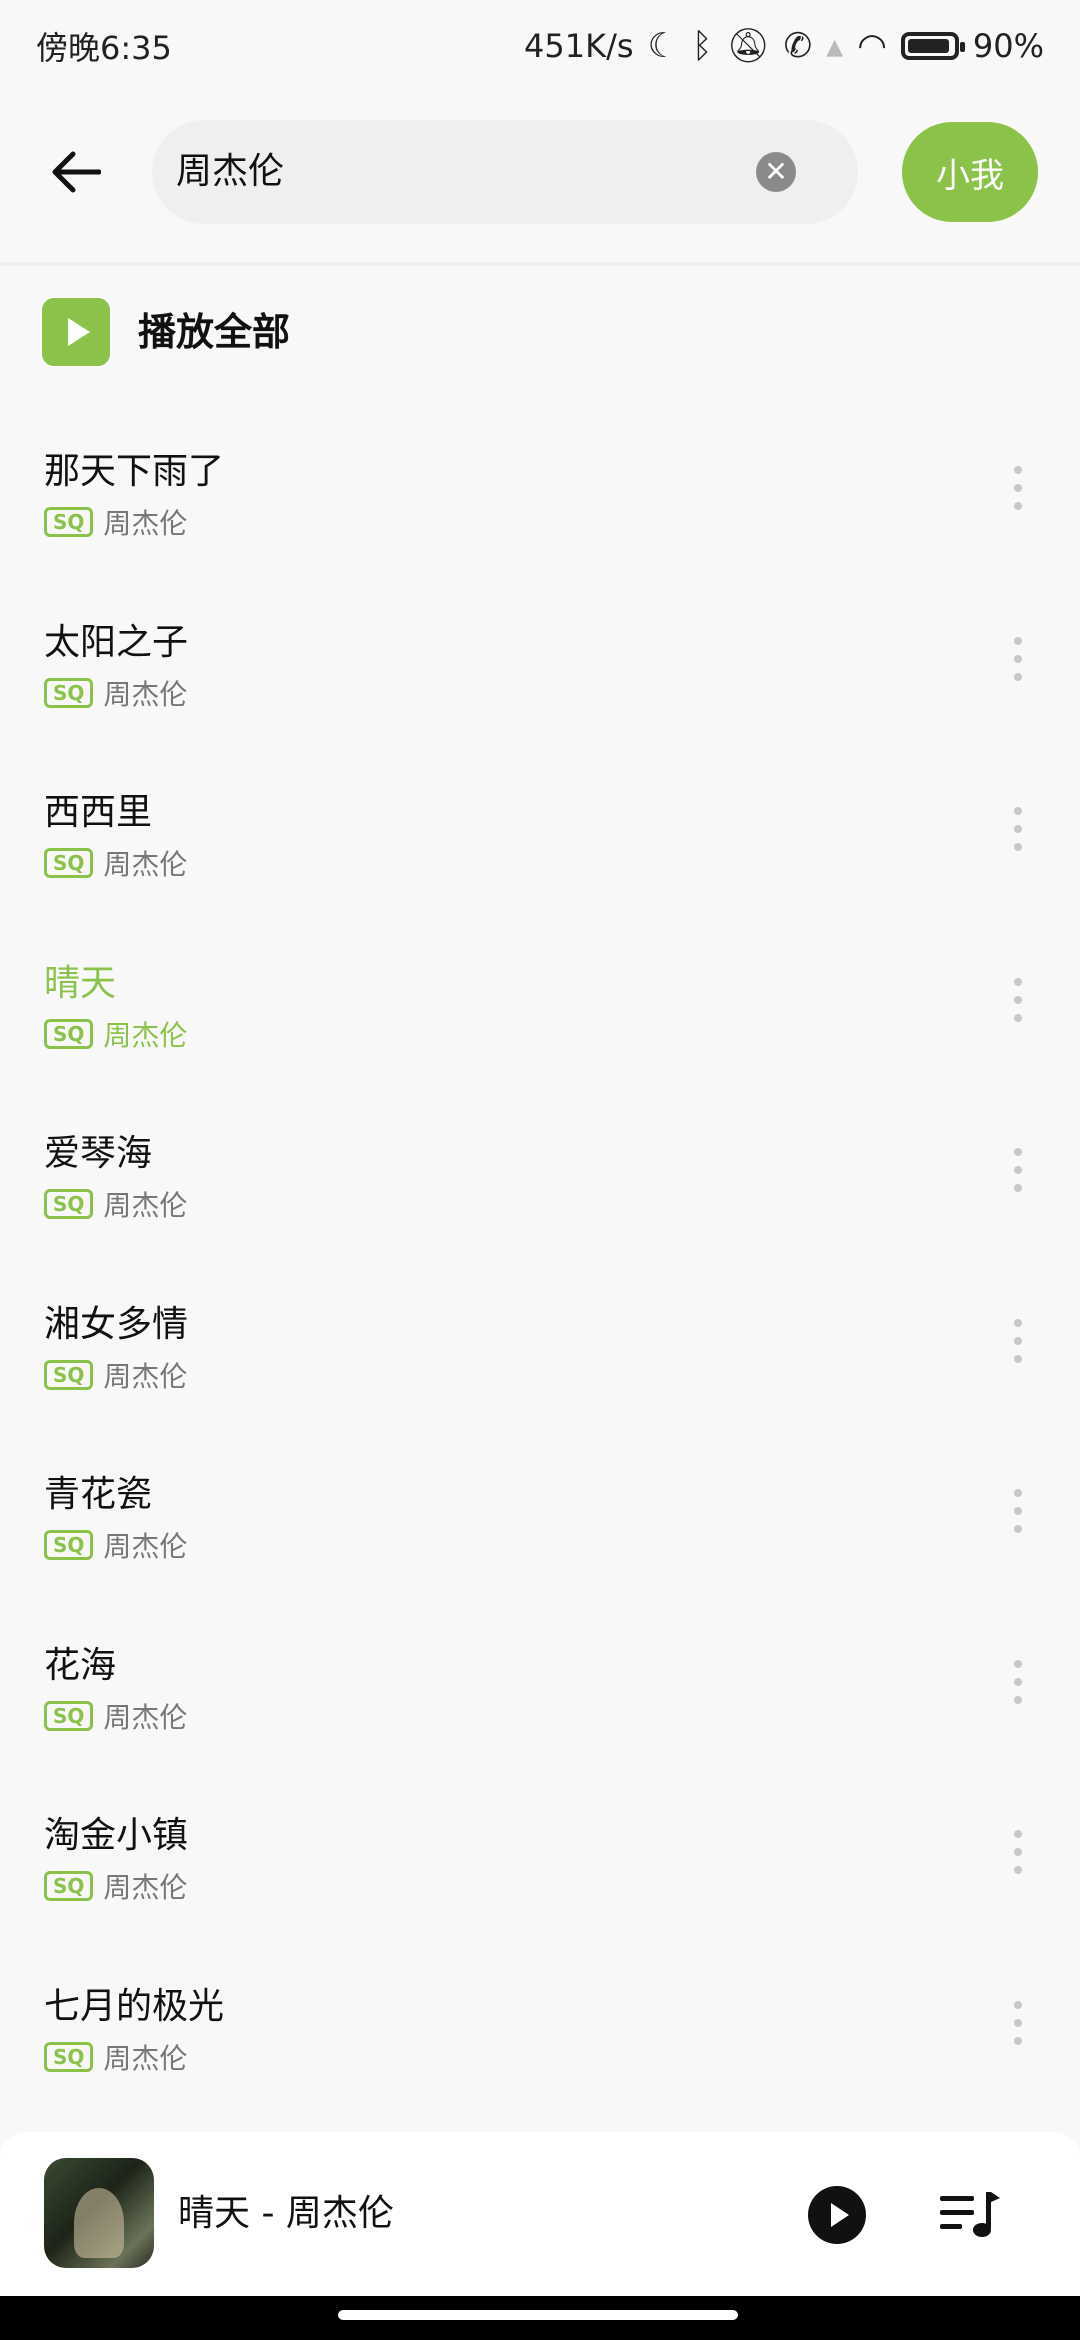 Image resolution: width=1080 pixels, height=2340 pixels. Describe the element at coordinates (116, 642) in the screenshot. I see `song-title: 太阳之子` at that location.